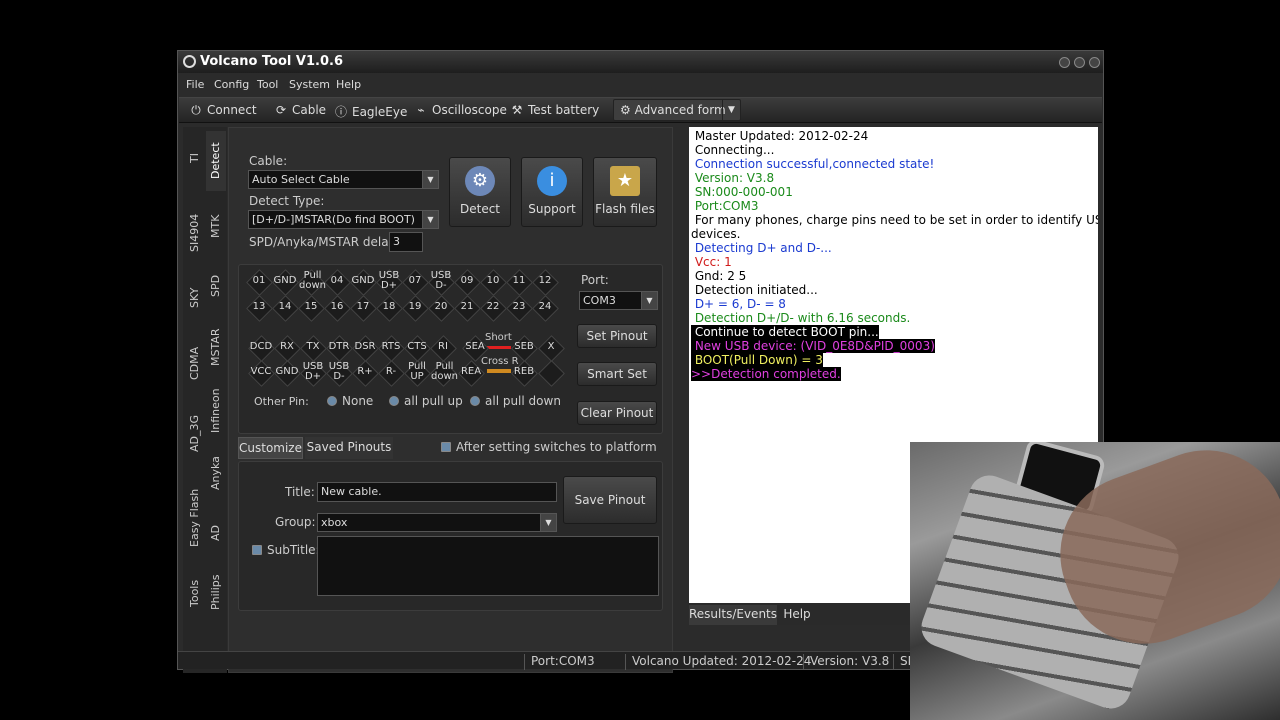  I want to click on flash-files-button: ★ Flash files, so click(625, 192).